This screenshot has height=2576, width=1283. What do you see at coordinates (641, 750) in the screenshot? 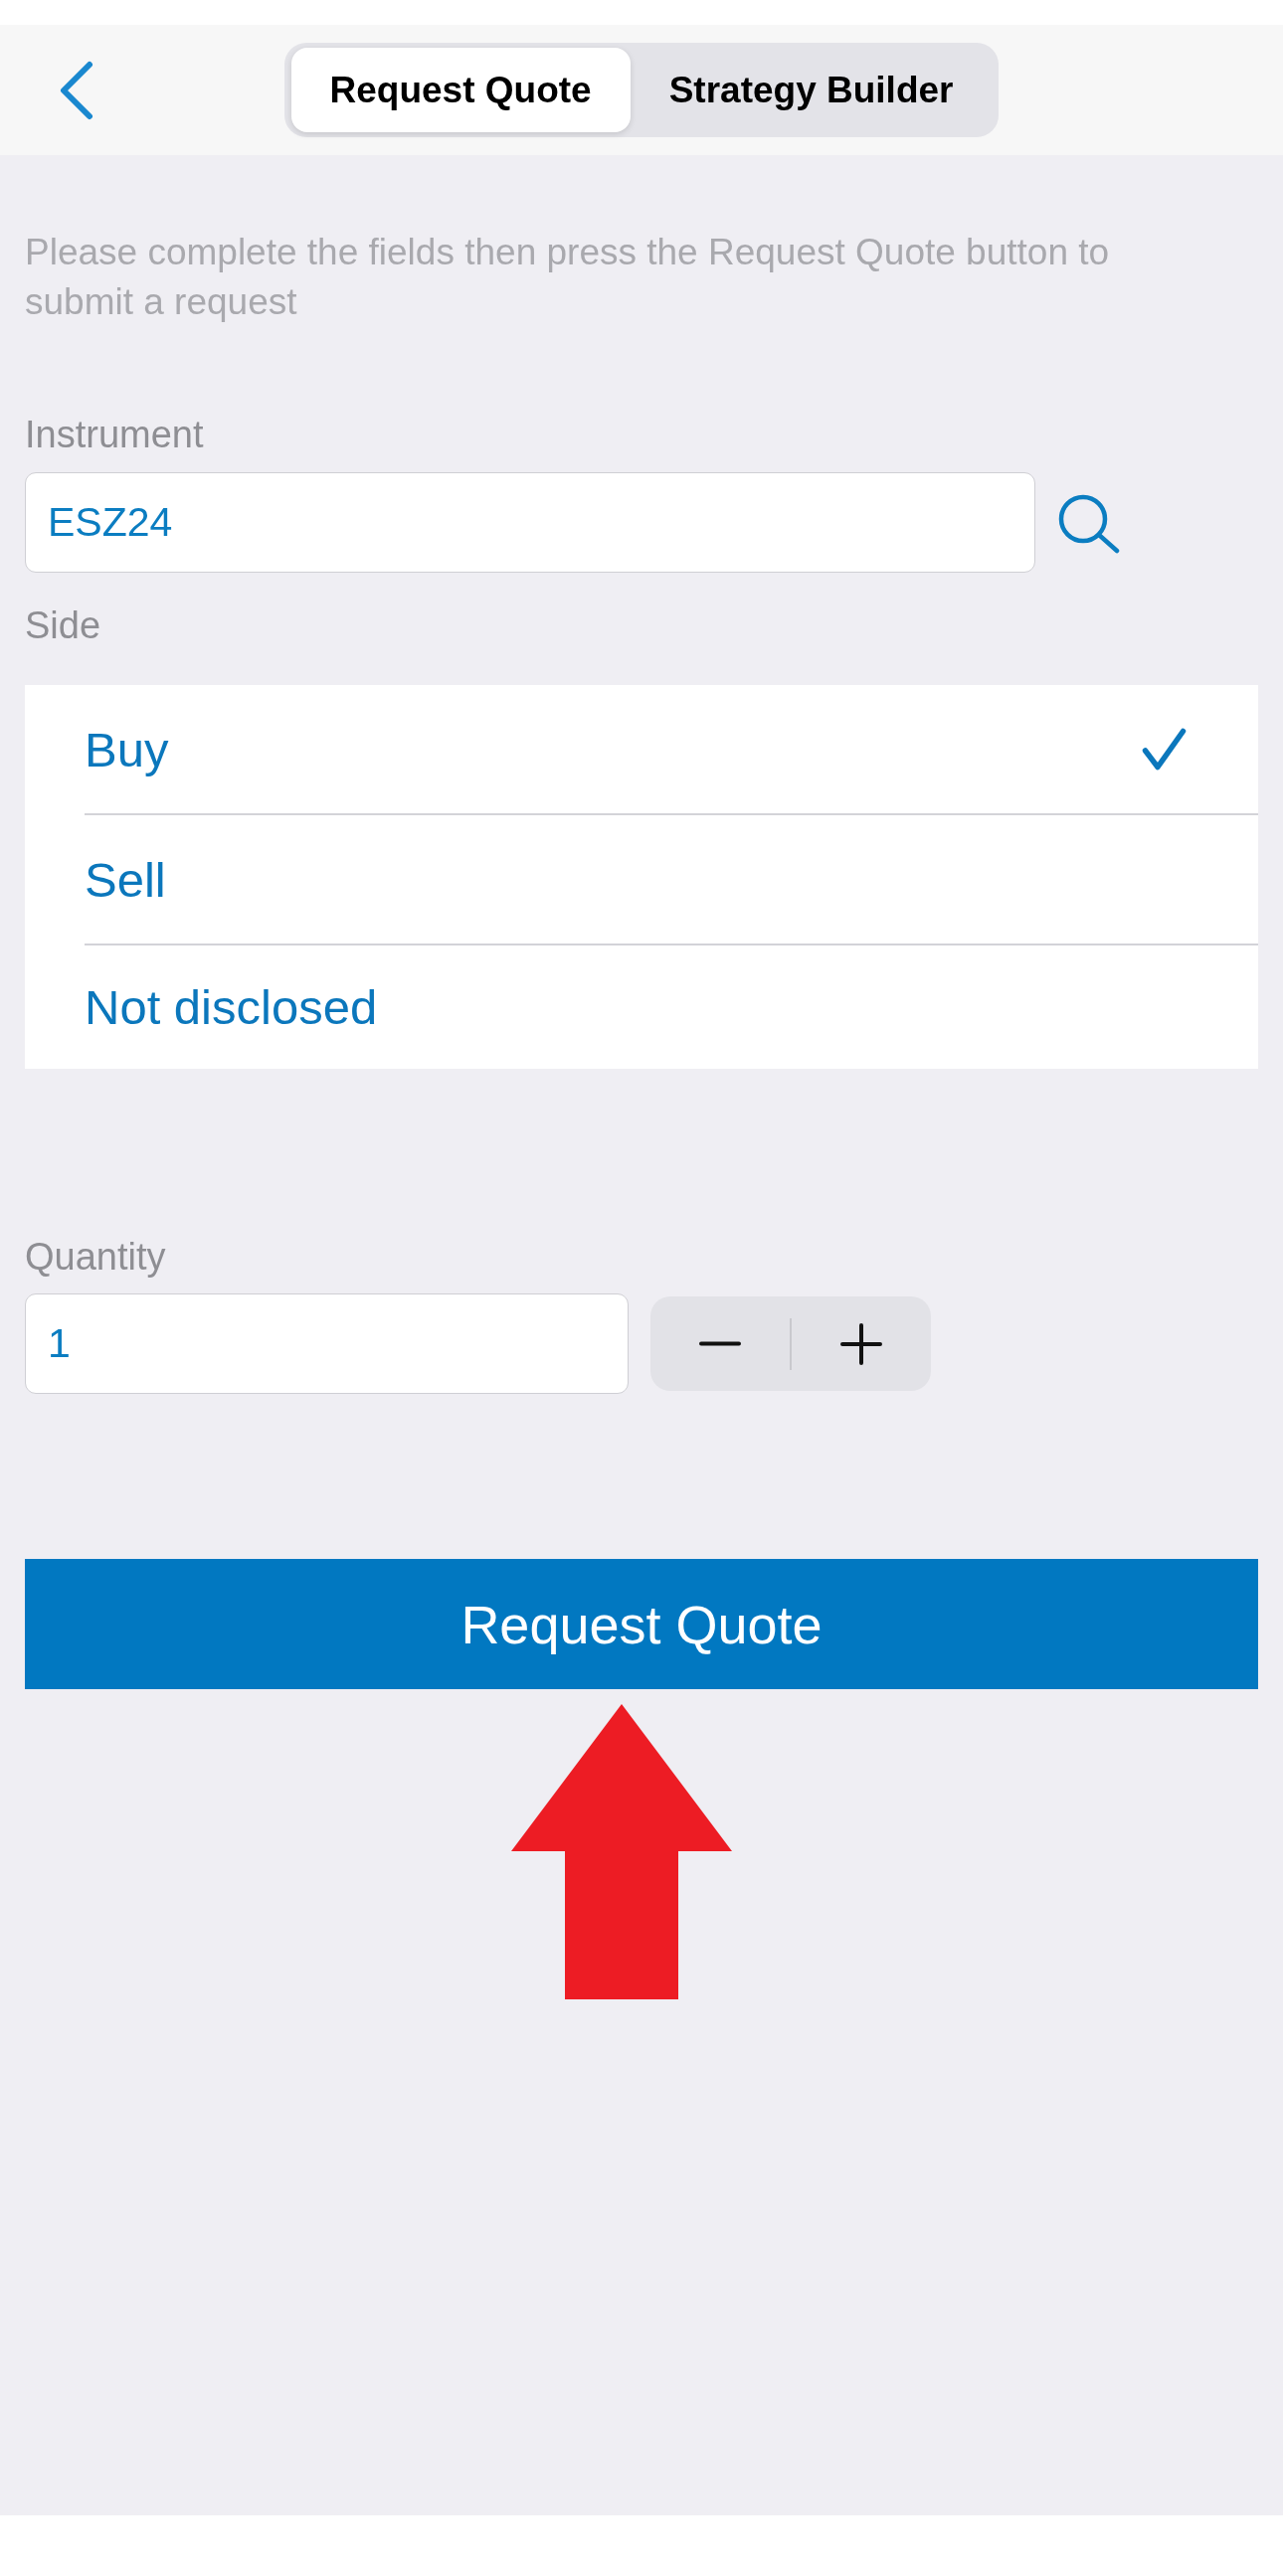
I see `side-option: Buy` at bounding box center [641, 750].